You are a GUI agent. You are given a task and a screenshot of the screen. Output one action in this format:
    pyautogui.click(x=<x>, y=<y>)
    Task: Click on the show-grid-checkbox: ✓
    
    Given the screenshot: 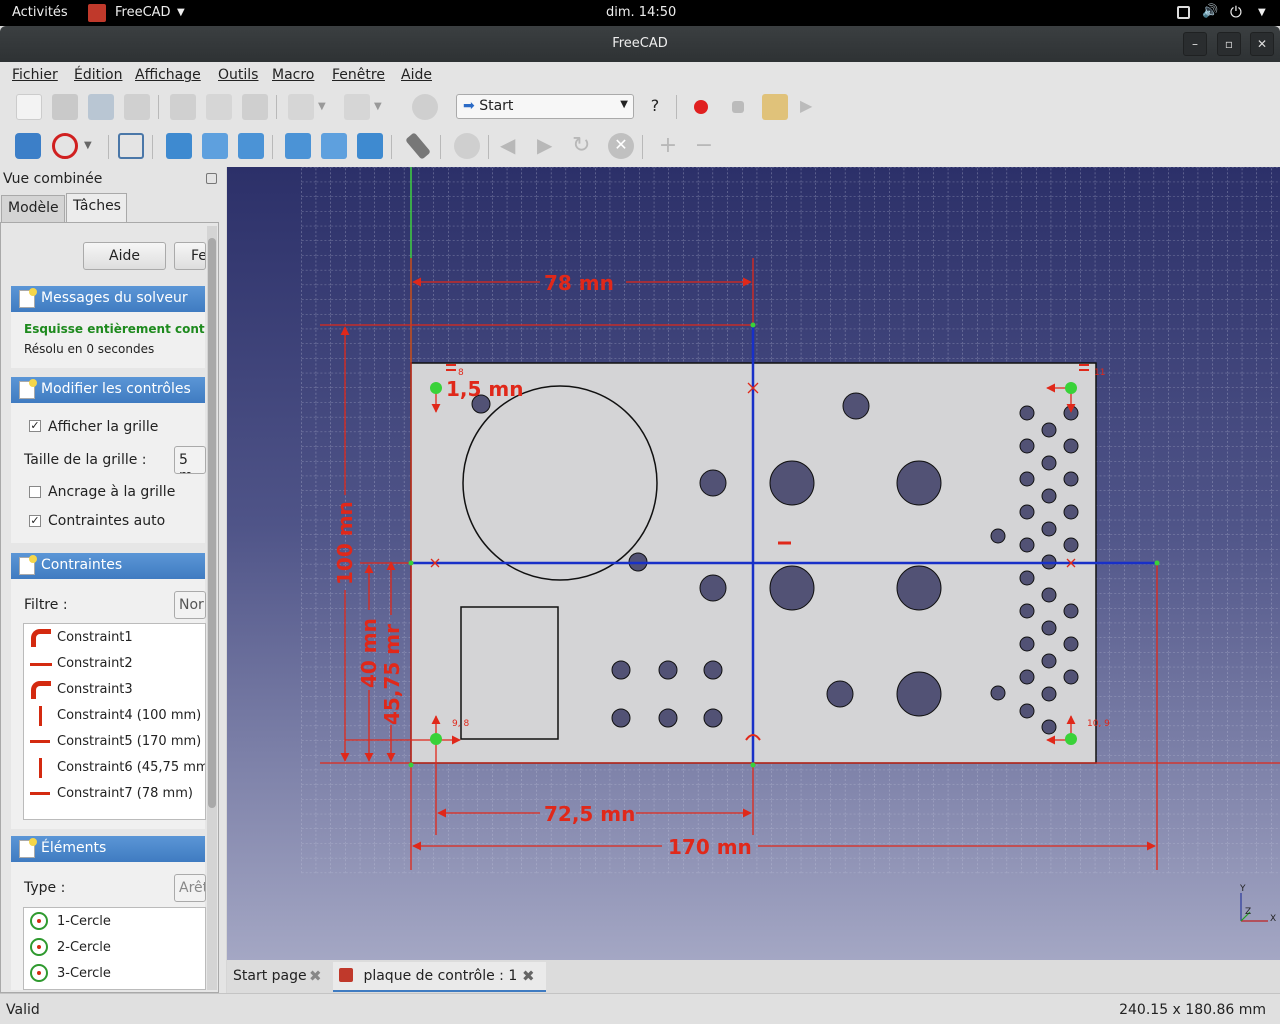 What is the action you would take?
    pyautogui.click(x=35, y=426)
    